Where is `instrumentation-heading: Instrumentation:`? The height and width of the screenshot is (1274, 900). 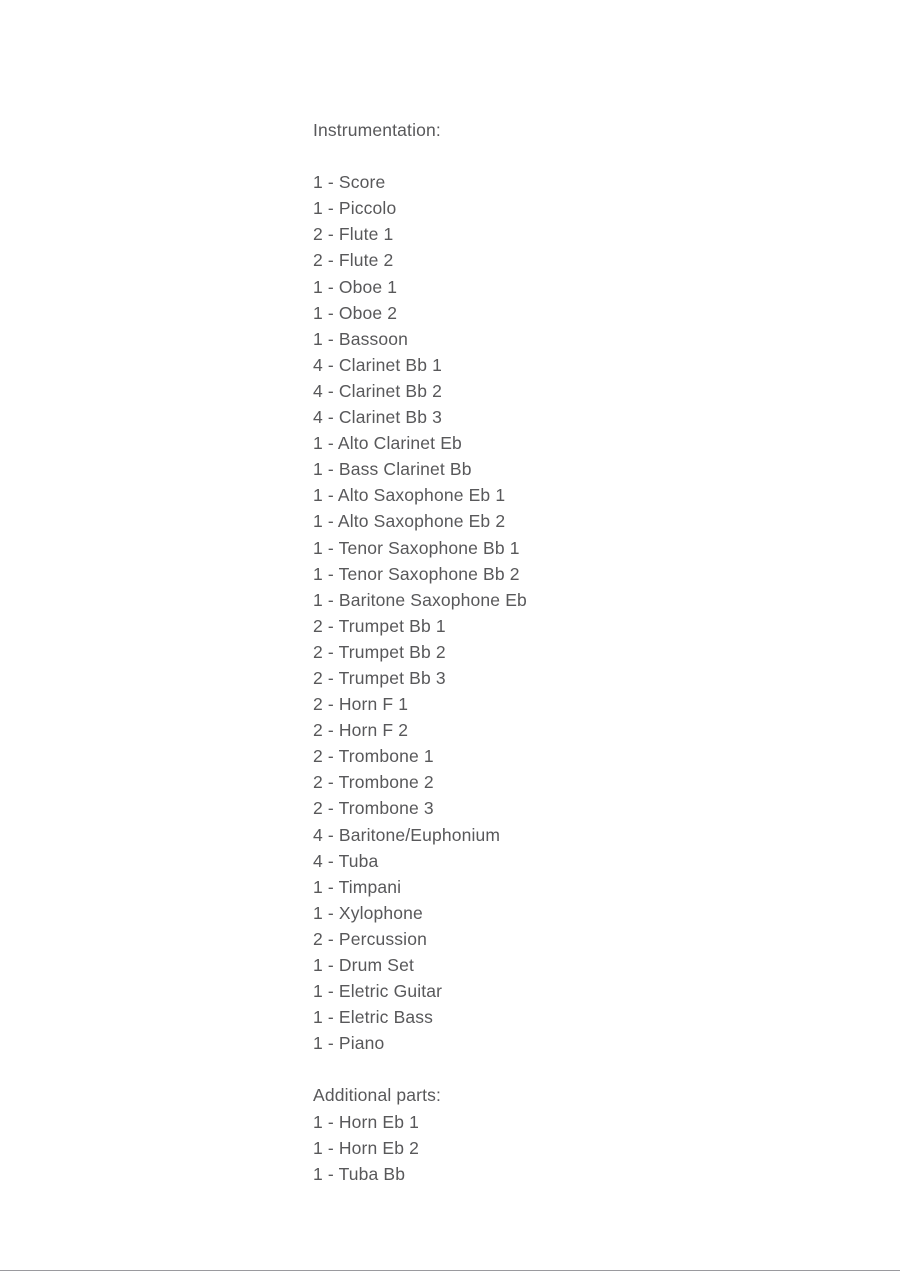
instrumentation-heading: Instrumentation: is located at coordinates (377, 130).